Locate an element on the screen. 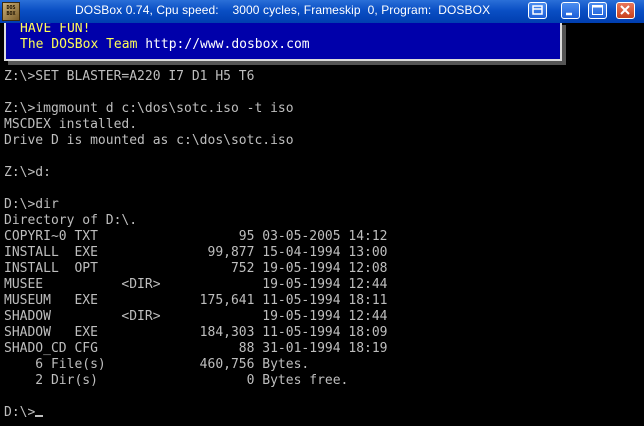 The image size is (644, 426). maximize-icon is located at coordinates (597, 10).